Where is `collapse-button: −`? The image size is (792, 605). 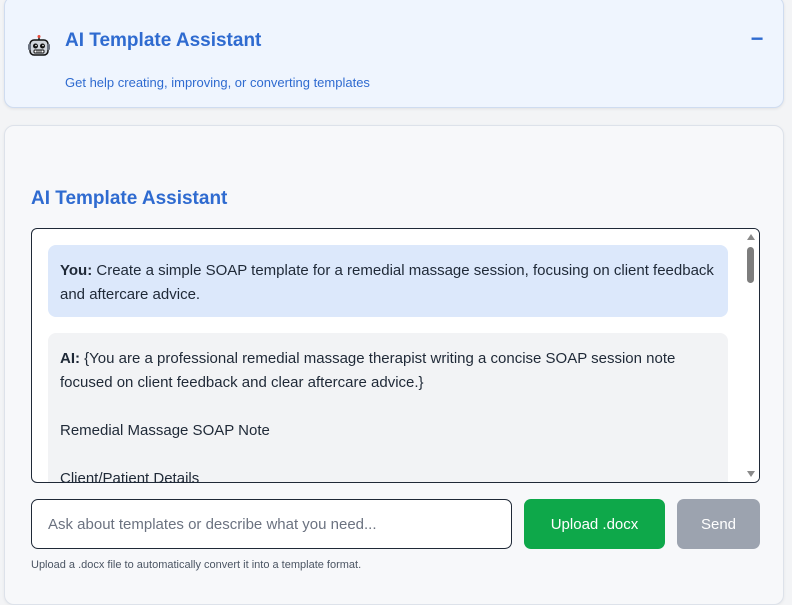
collapse-button: − is located at coordinates (757, 39).